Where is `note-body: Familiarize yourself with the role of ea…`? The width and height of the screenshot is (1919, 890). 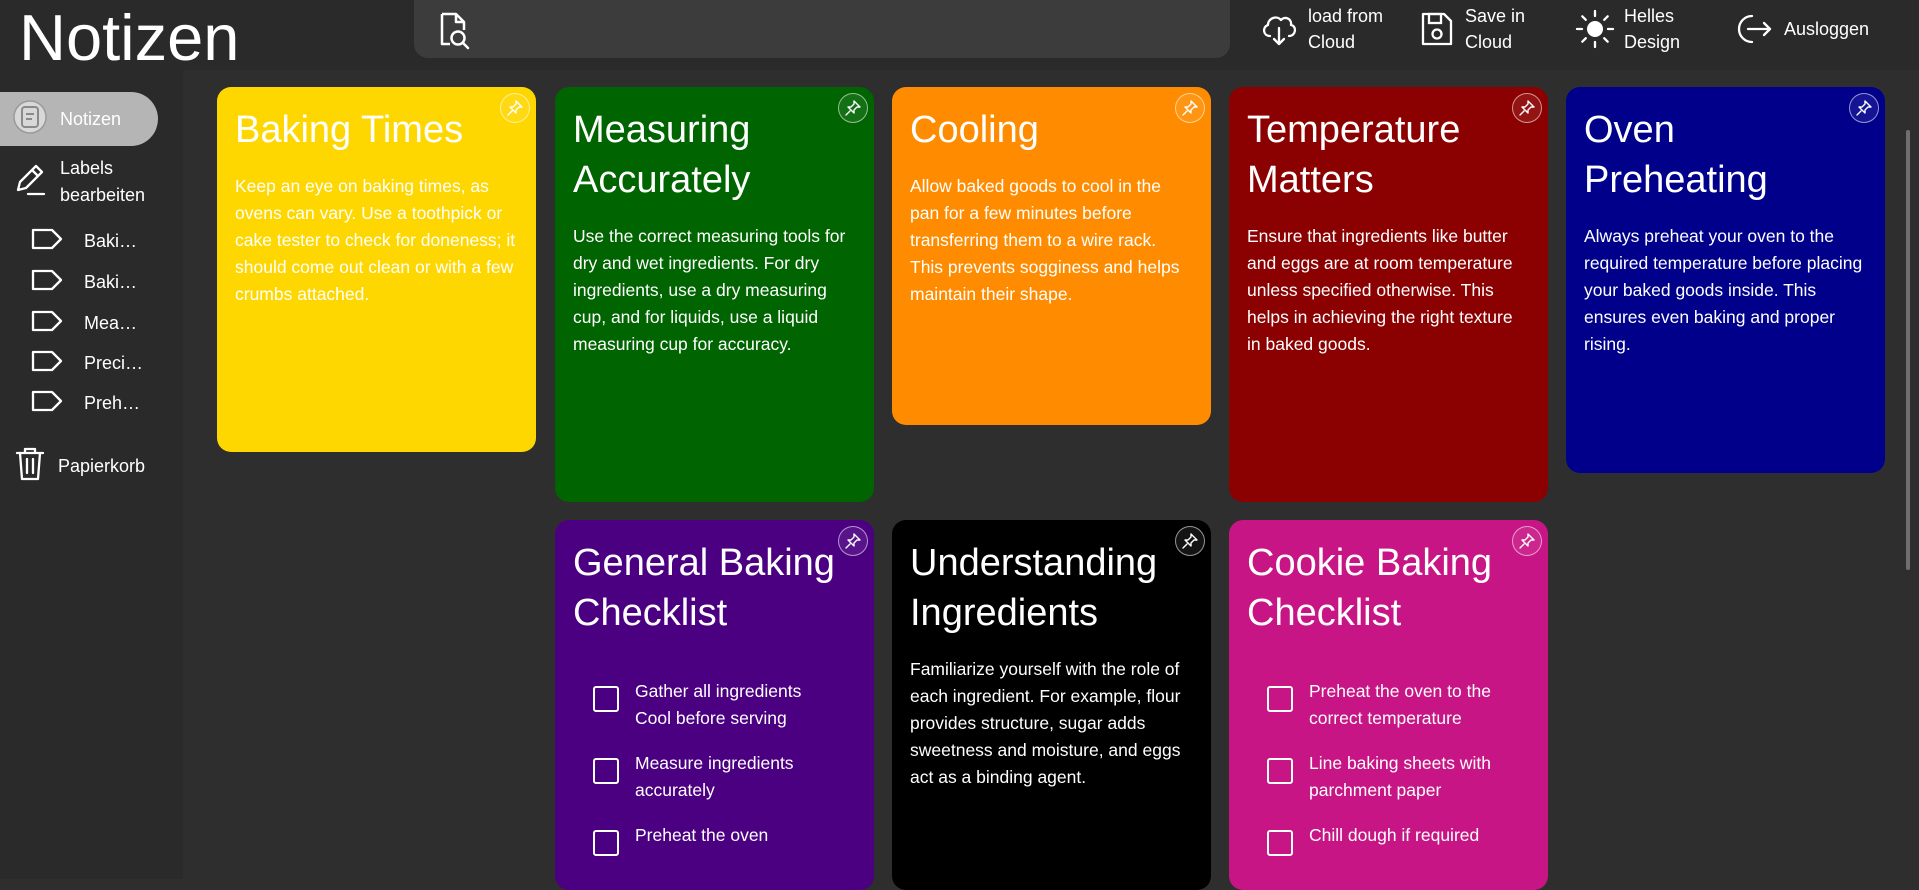 note-body: Familiarize yourself with the role of ea… is located at coordinates (1045, 723).